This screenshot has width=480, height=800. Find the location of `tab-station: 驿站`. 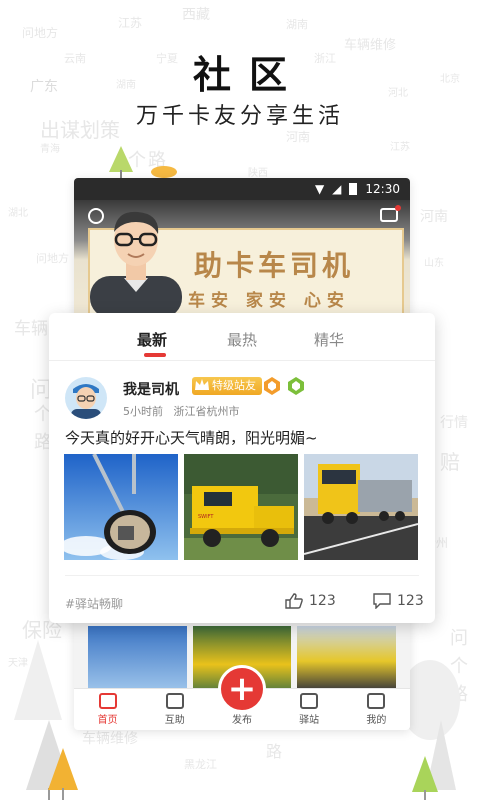

tab-station: 驿站 is located at coordinates (309, 709).